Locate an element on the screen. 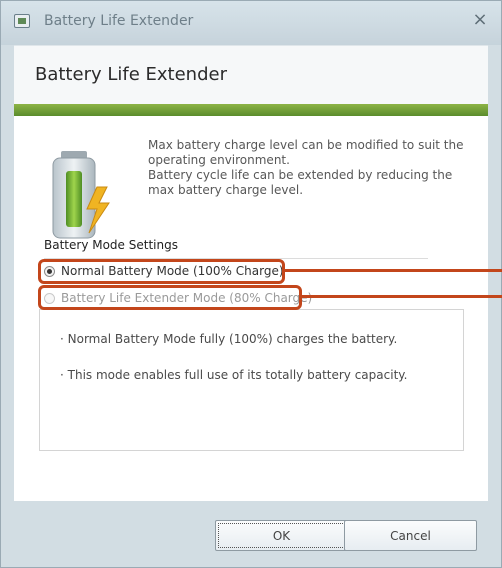  title-bar: Battery Life Extender × is located at coordinates (251, 23).